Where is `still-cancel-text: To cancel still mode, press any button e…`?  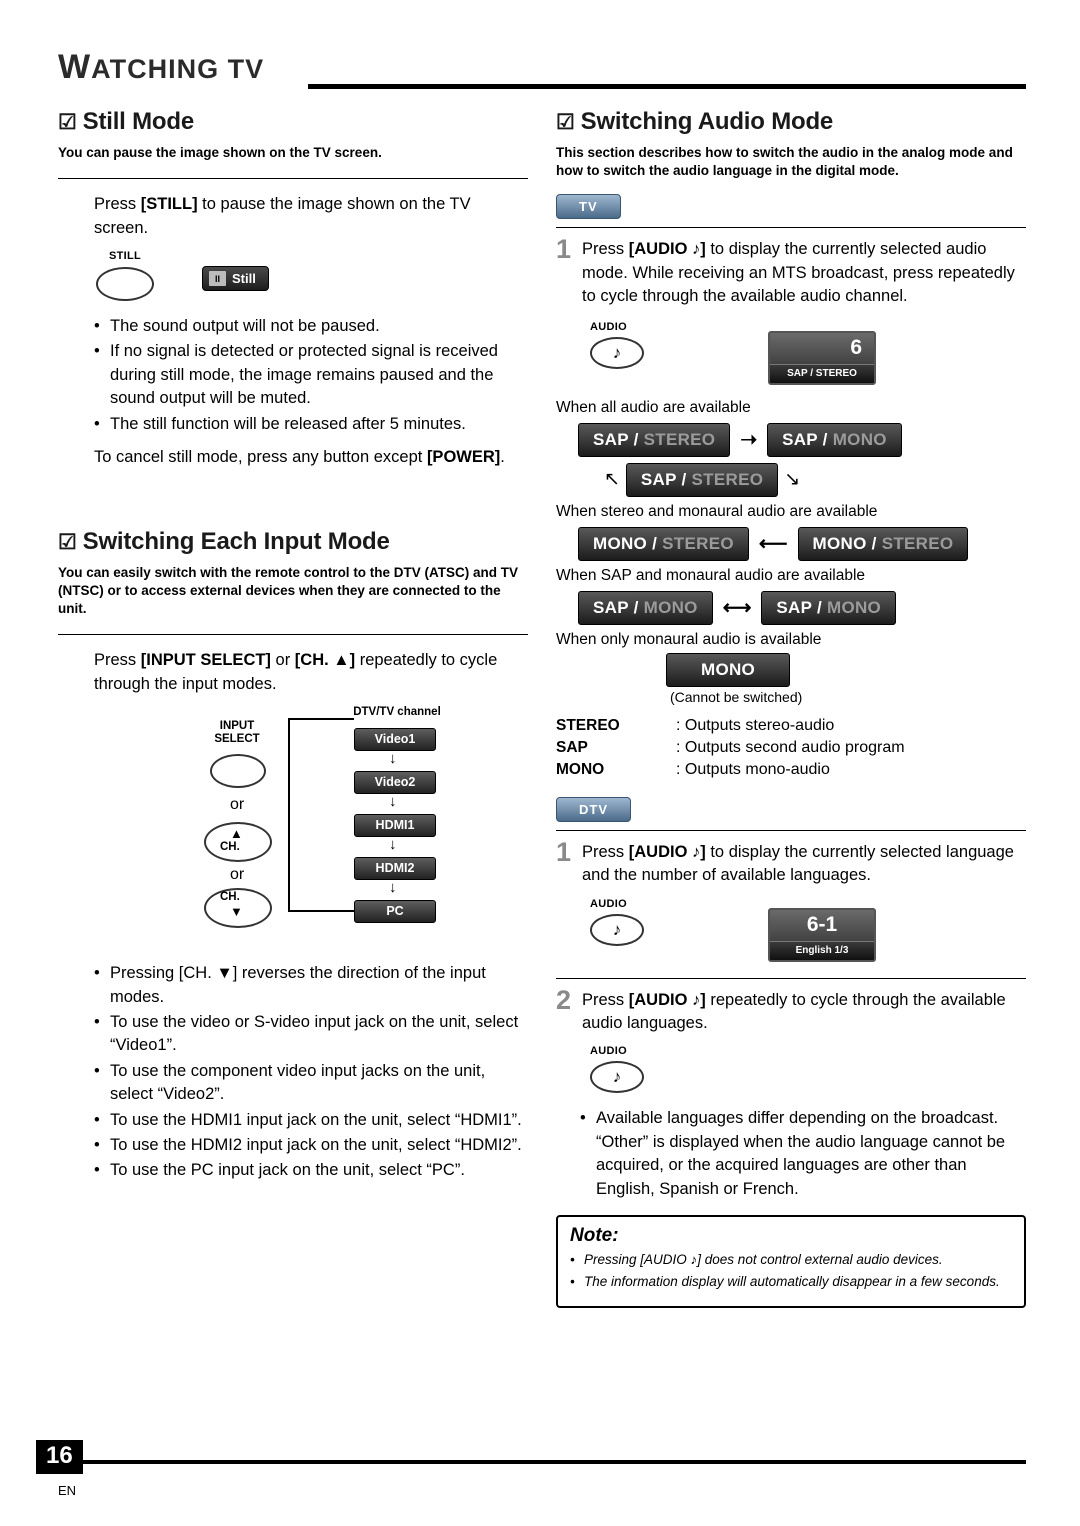 still-cancel-text: To cancel still mode, press any button e… is located at coordinates (311, 457).